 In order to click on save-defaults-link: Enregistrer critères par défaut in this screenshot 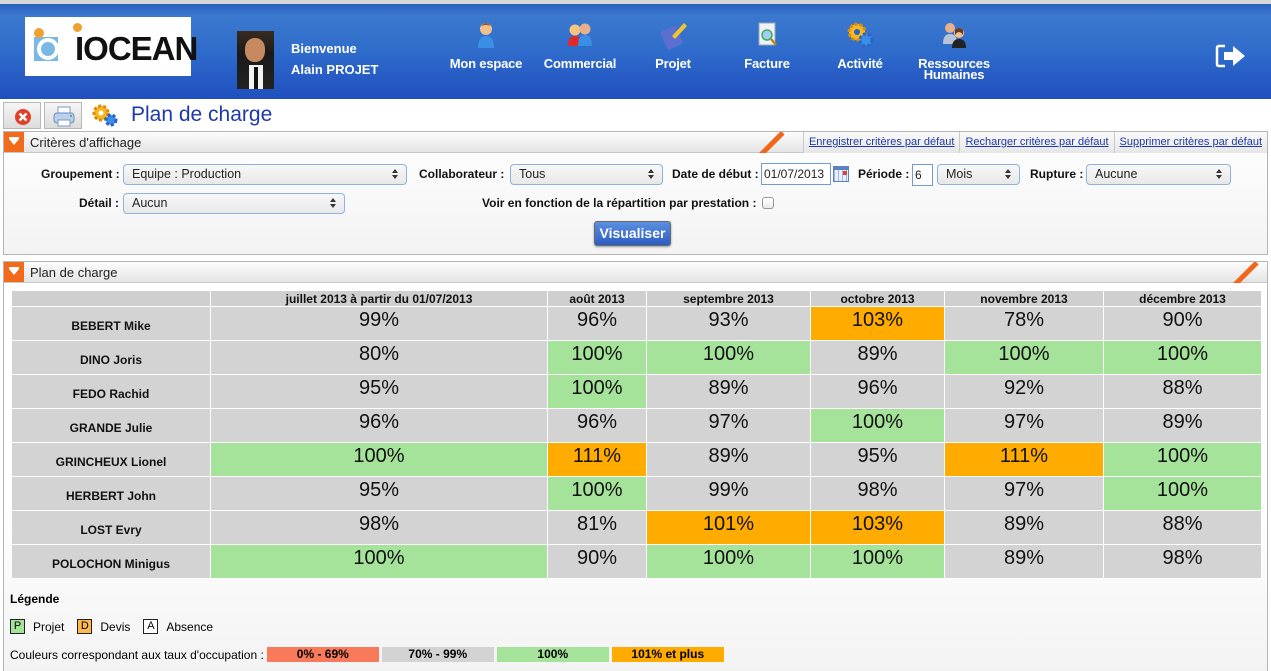, I will do `click(881, 142)`.